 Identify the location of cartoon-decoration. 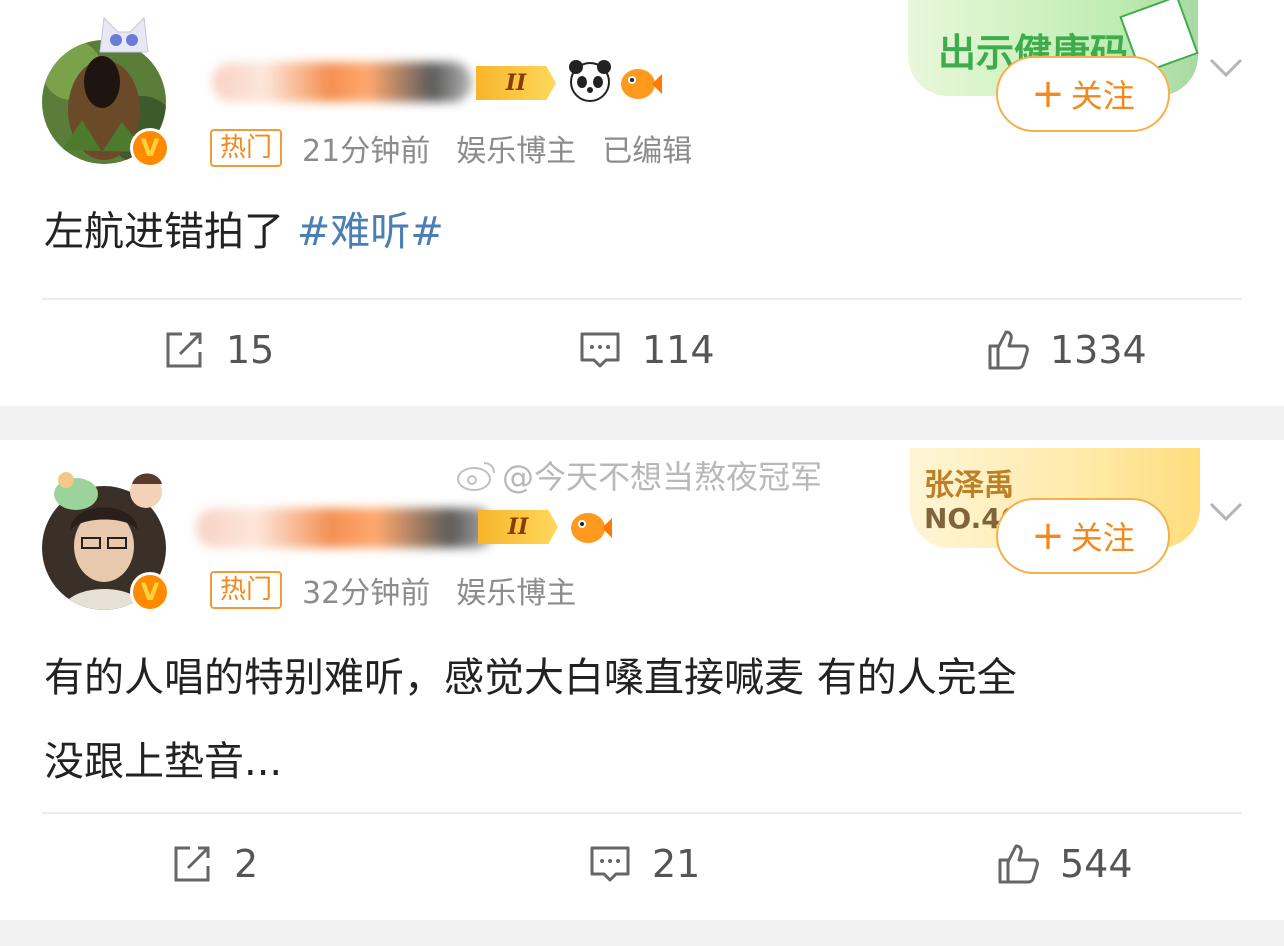
(108, 491).